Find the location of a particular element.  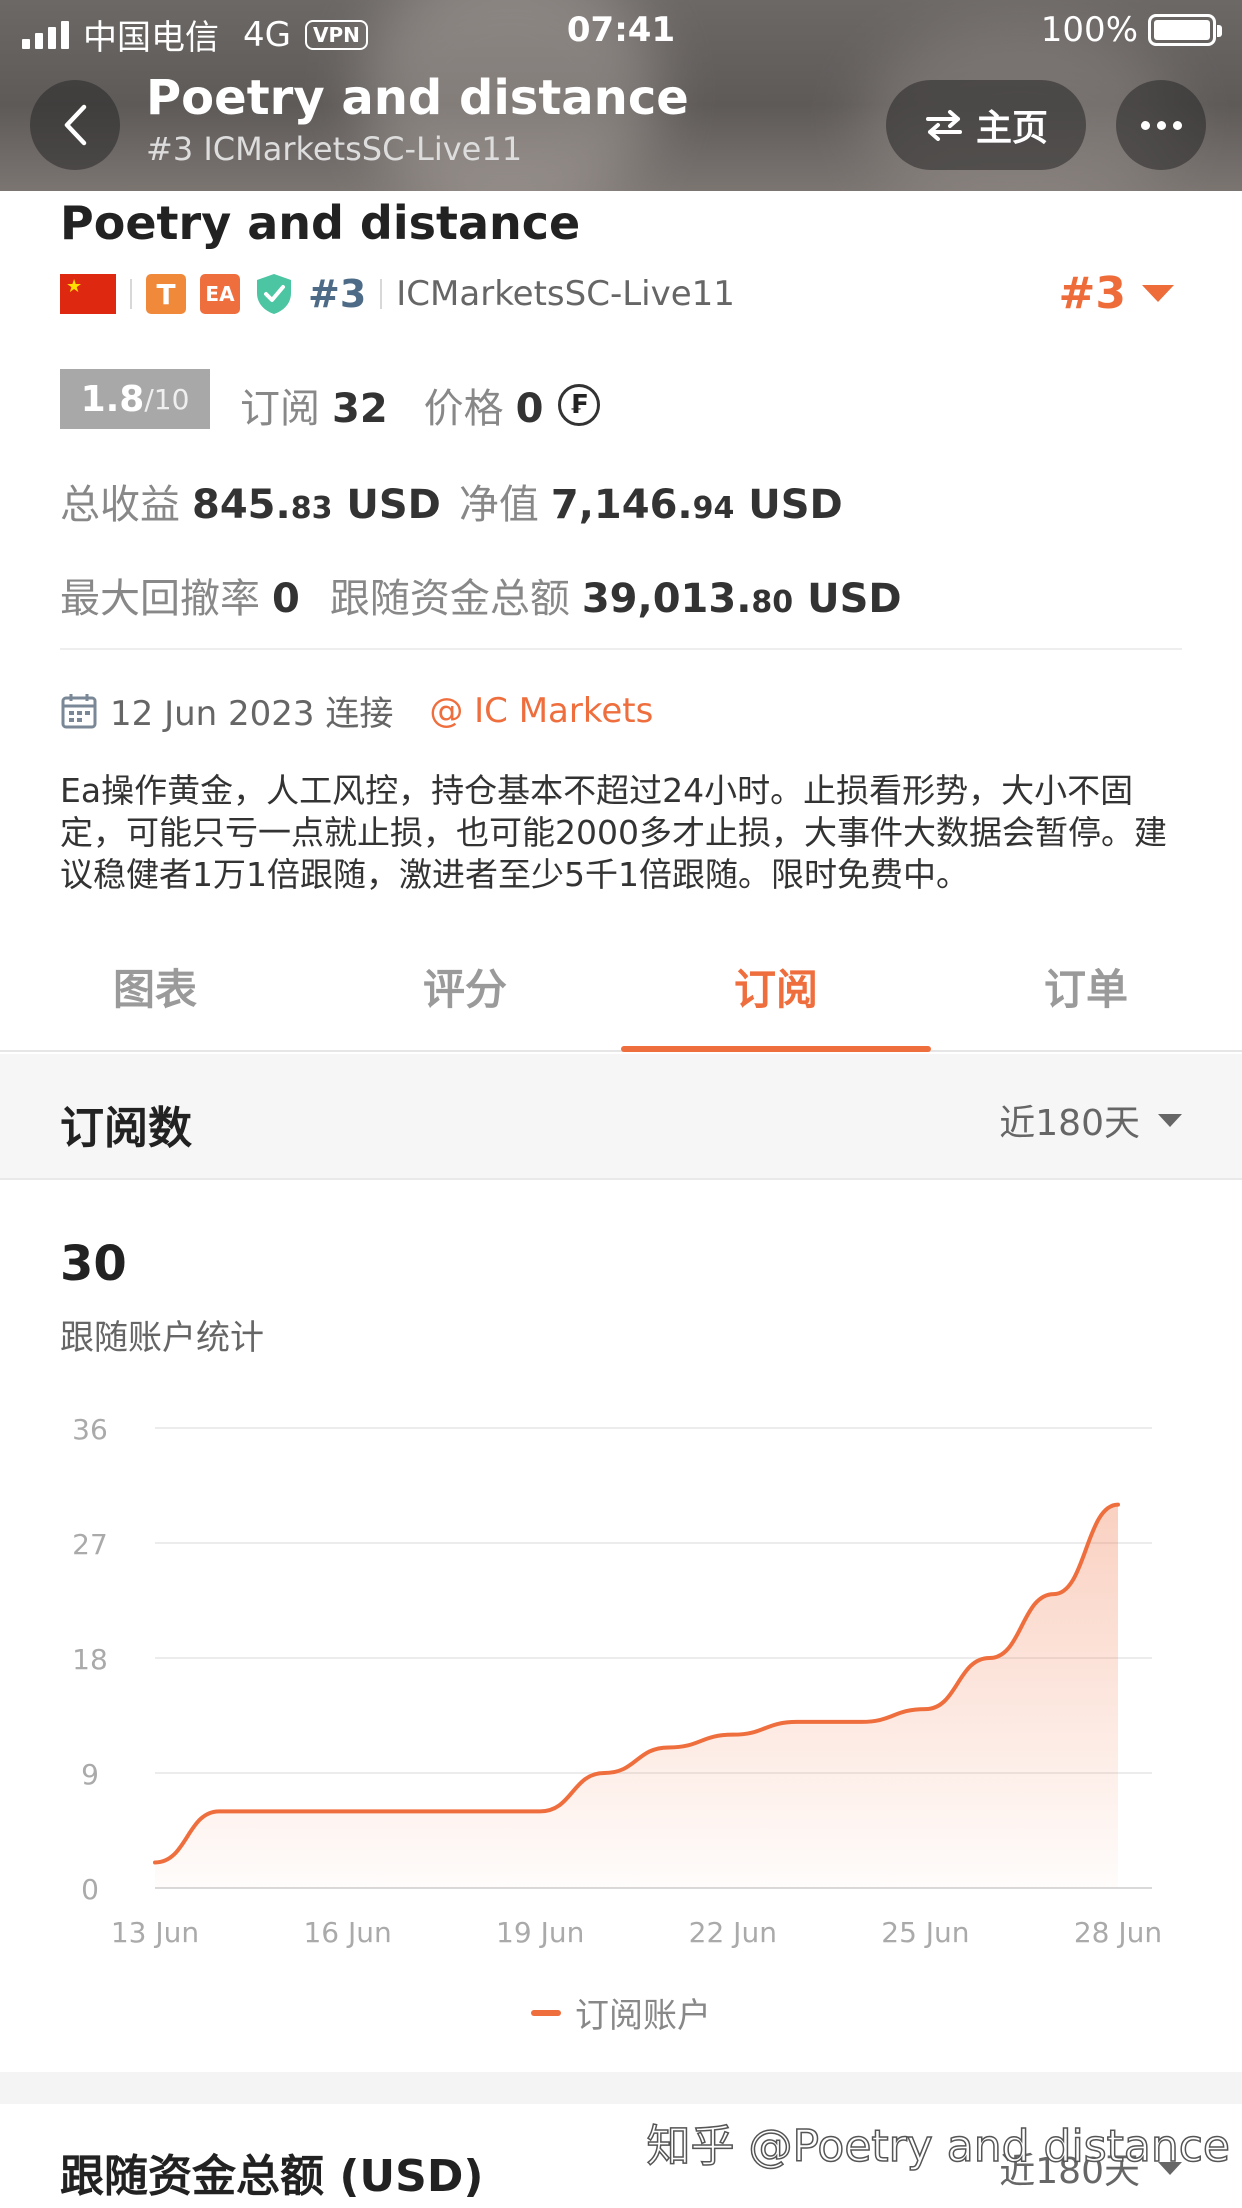

chevron-left-icon is located at coordinates (75, 125).